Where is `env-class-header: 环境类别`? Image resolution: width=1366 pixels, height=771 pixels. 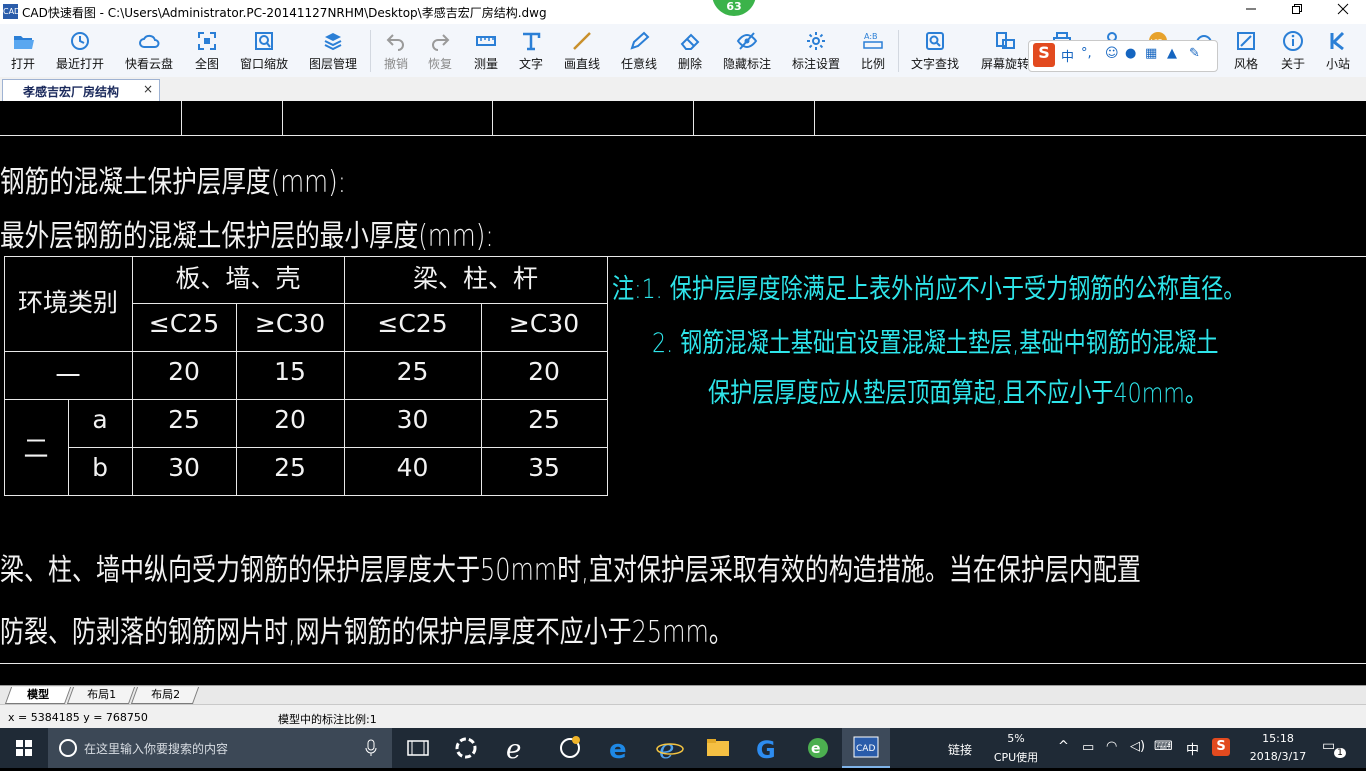 env-class-header: 环境类别 is located at coordinates (67, 302).